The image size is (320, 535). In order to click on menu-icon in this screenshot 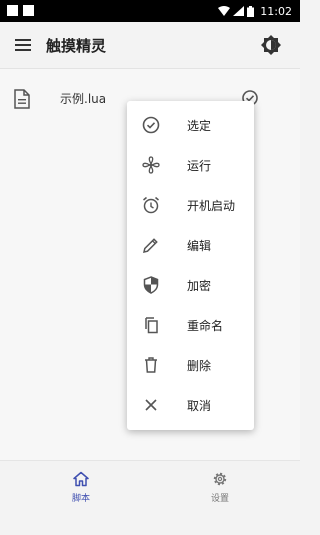, I will do `click(23, 45)`.